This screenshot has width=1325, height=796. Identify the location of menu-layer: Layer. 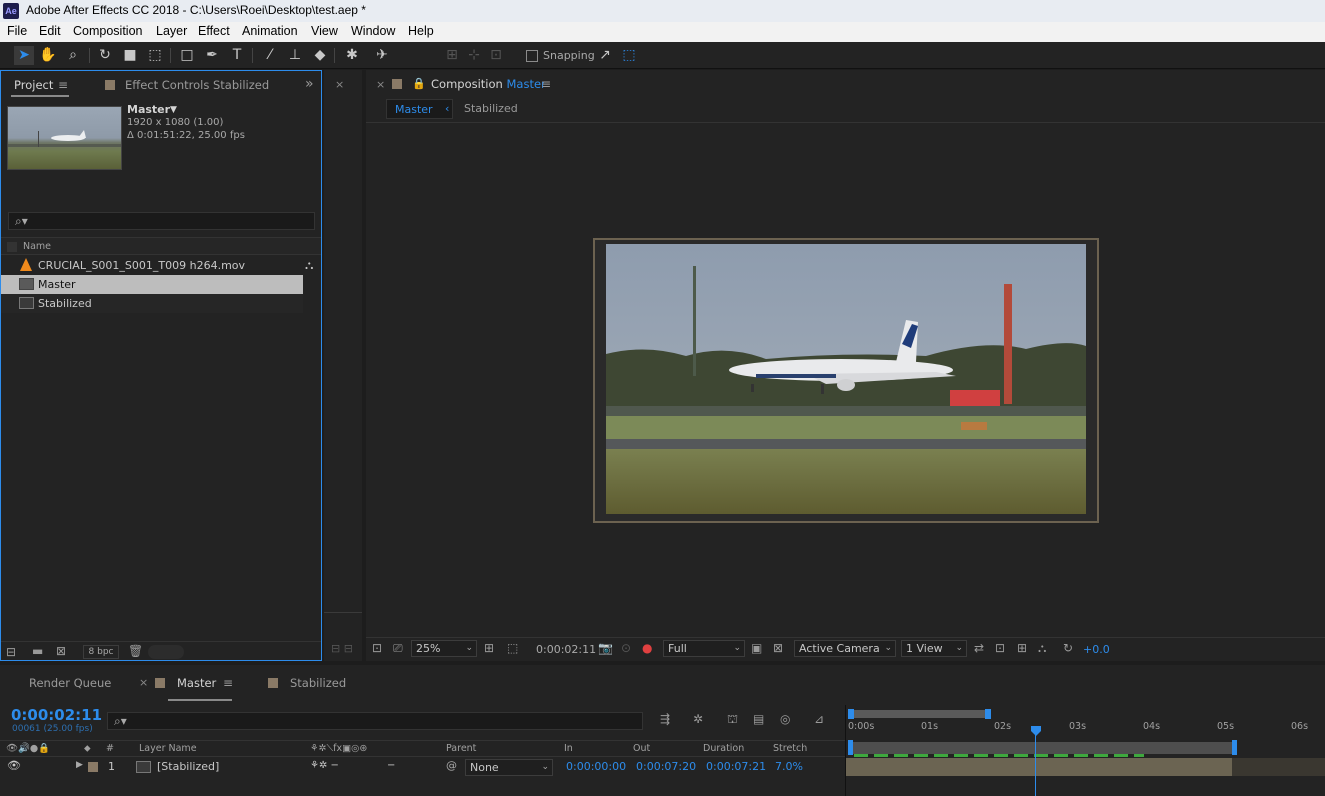
(171, 31).